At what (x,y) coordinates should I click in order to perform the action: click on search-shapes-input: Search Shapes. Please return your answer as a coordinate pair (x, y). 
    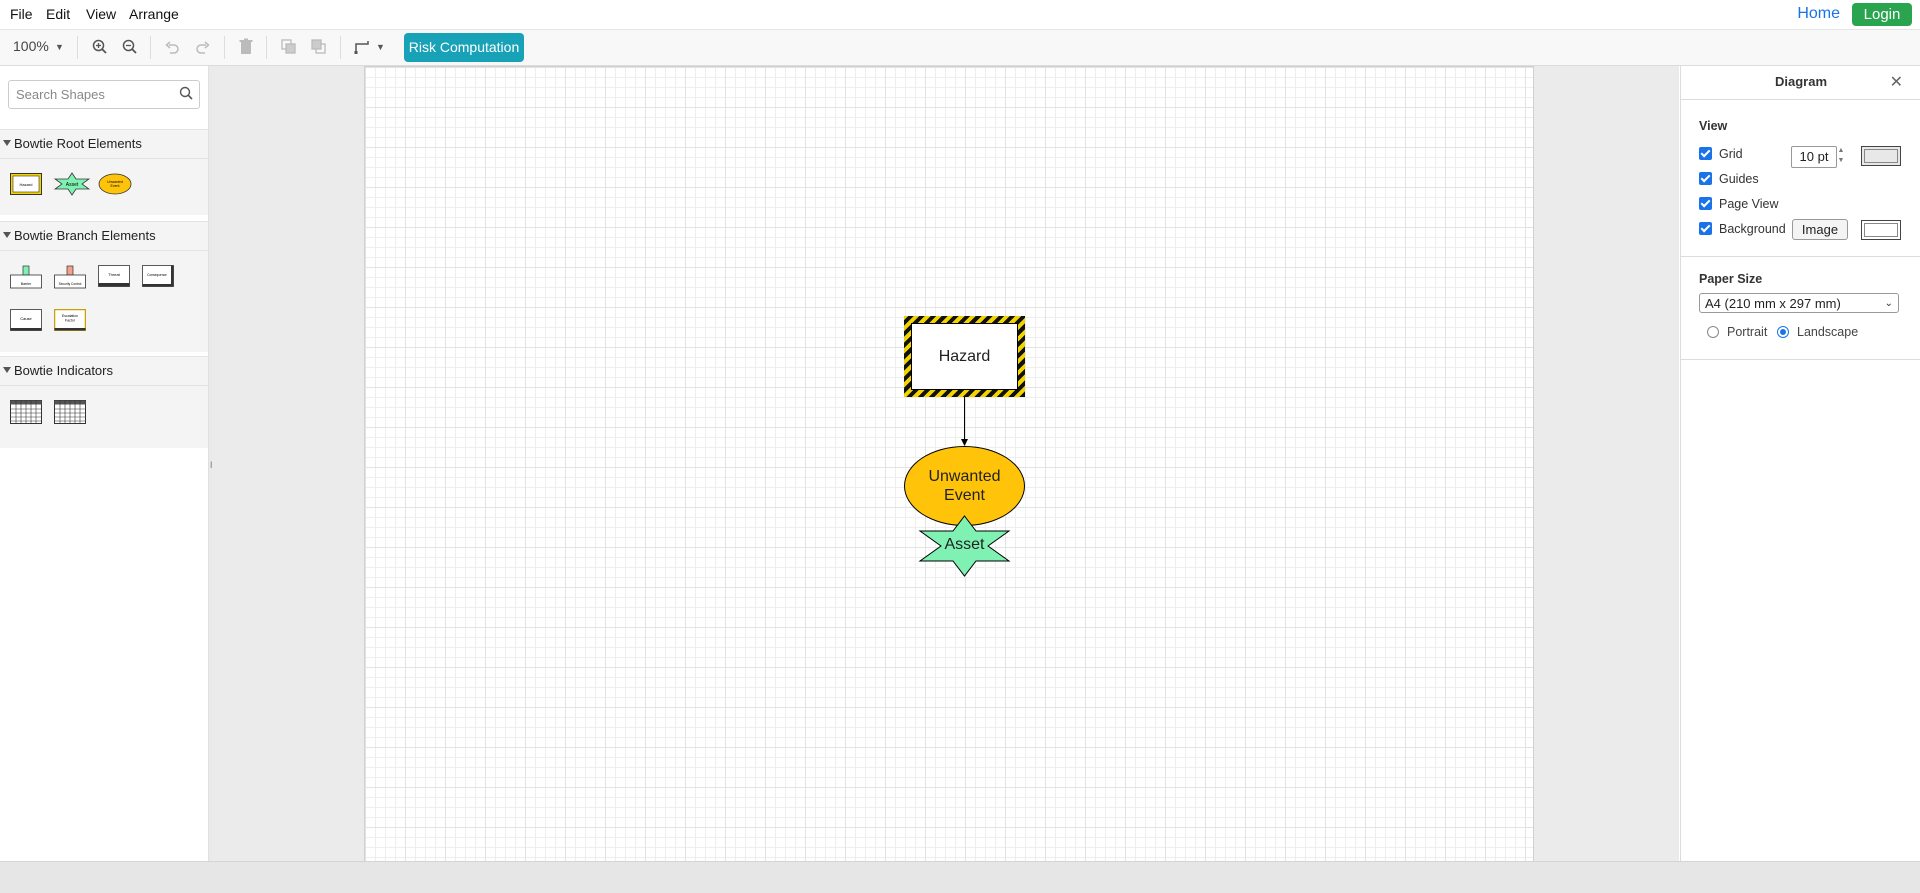
    Looking at the image, I should click on (104, 94).